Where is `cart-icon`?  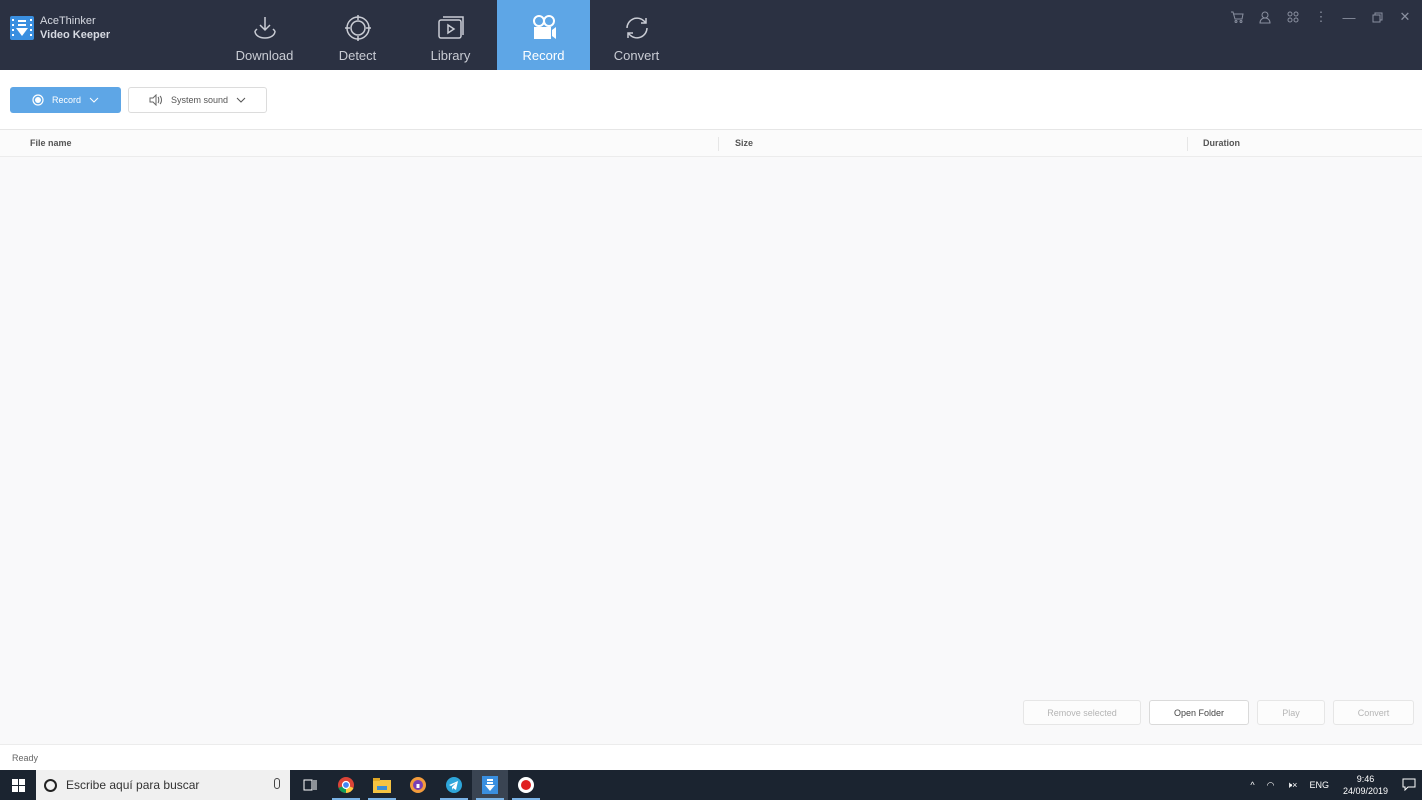 cart-icon is located at coordinates (1237, 17).